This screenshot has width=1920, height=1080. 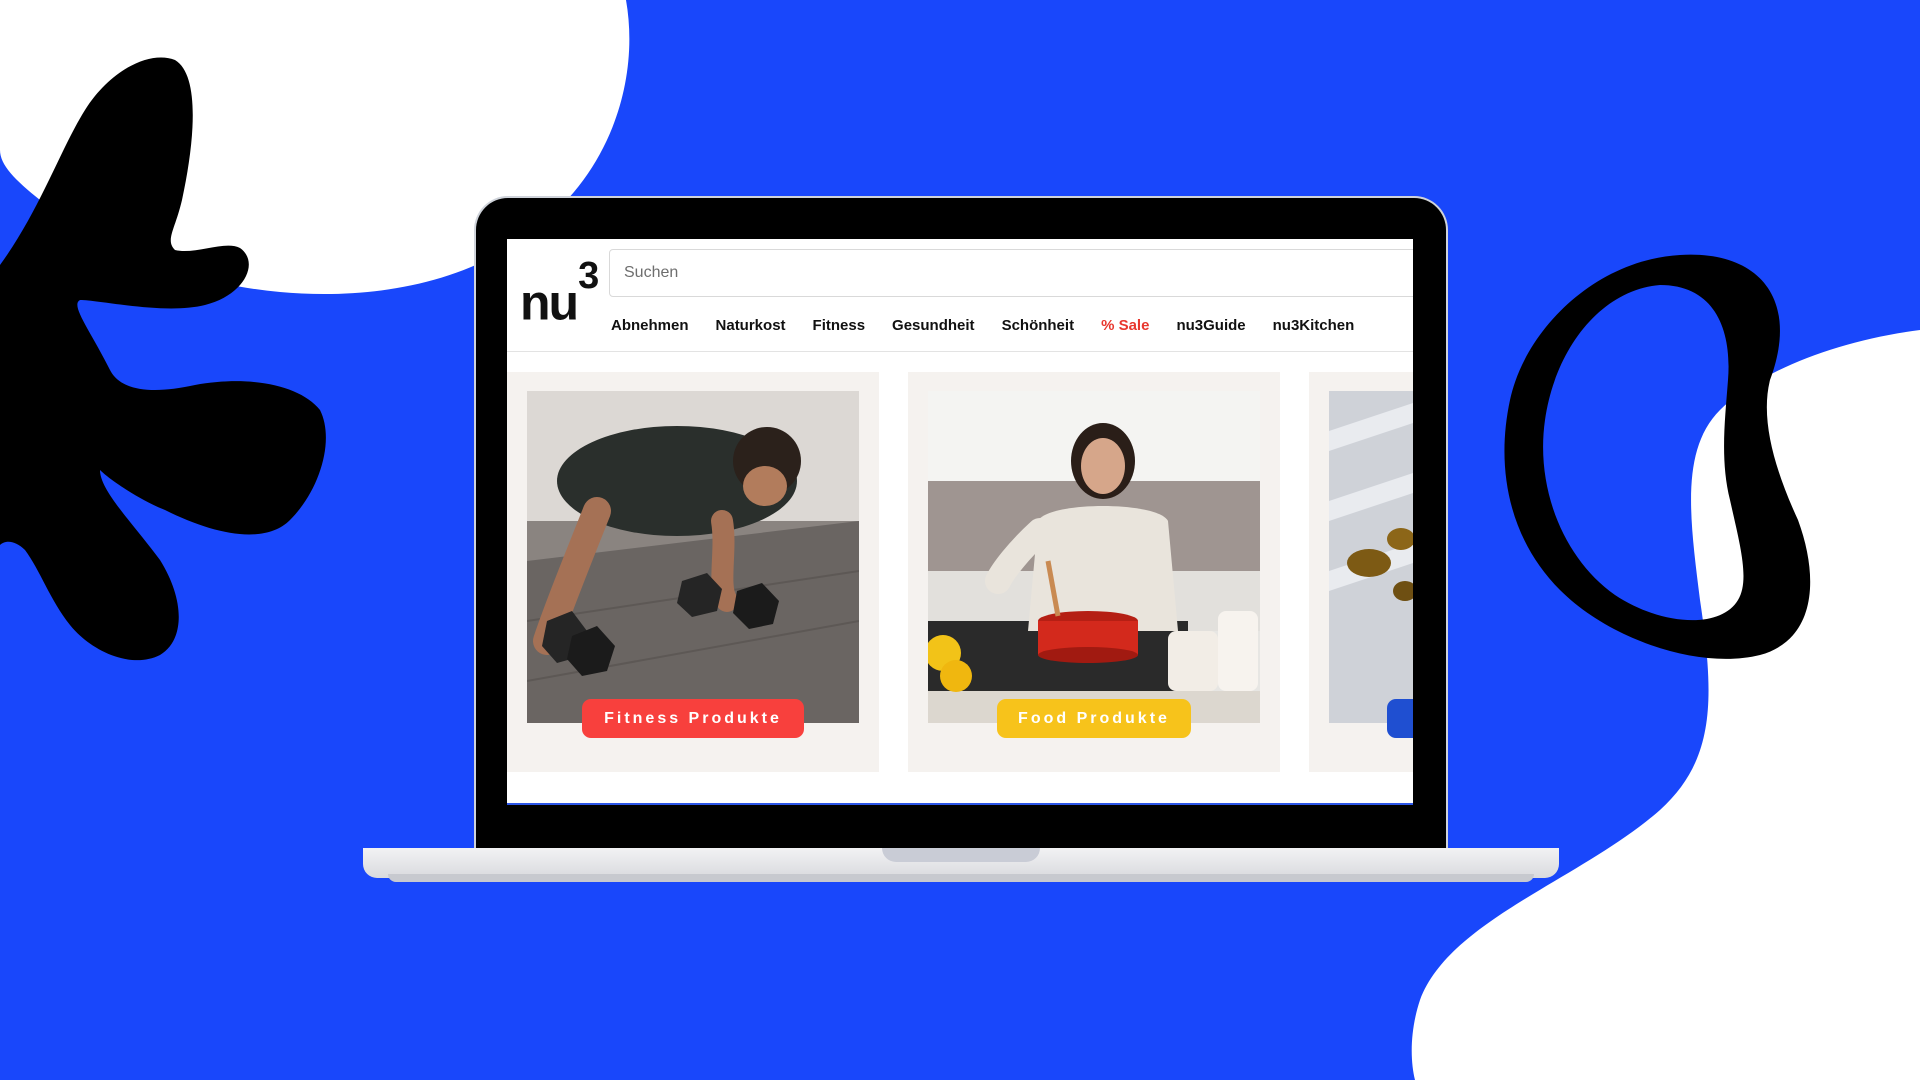 I want to click on nav-item-fitness: Fitness, so click(x=839, y=325).